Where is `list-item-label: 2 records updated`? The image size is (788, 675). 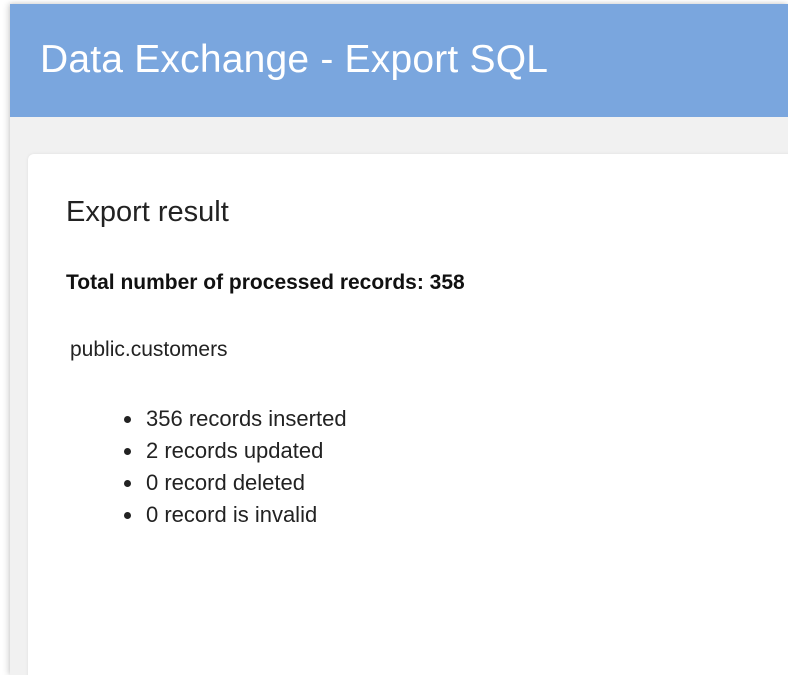 list-item-label: 2 records updated is located at coordinates (235, 450).